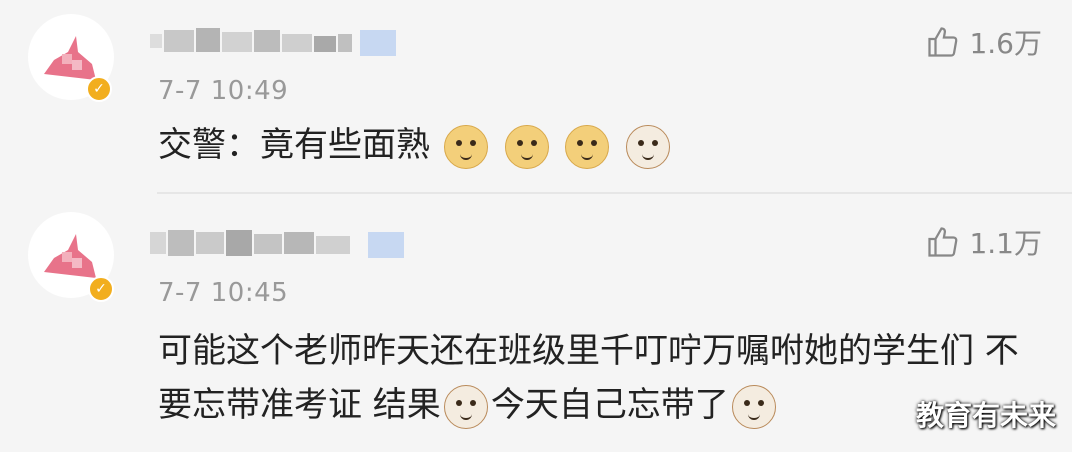  I want to click on watermark-text: 教育有未来, so click(985, 415).